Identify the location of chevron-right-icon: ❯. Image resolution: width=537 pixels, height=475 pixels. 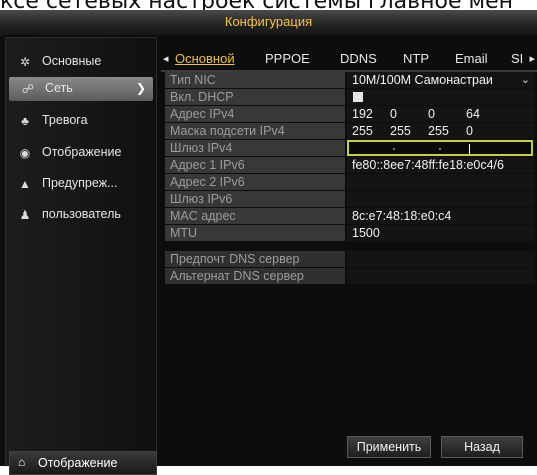
(140, 88).